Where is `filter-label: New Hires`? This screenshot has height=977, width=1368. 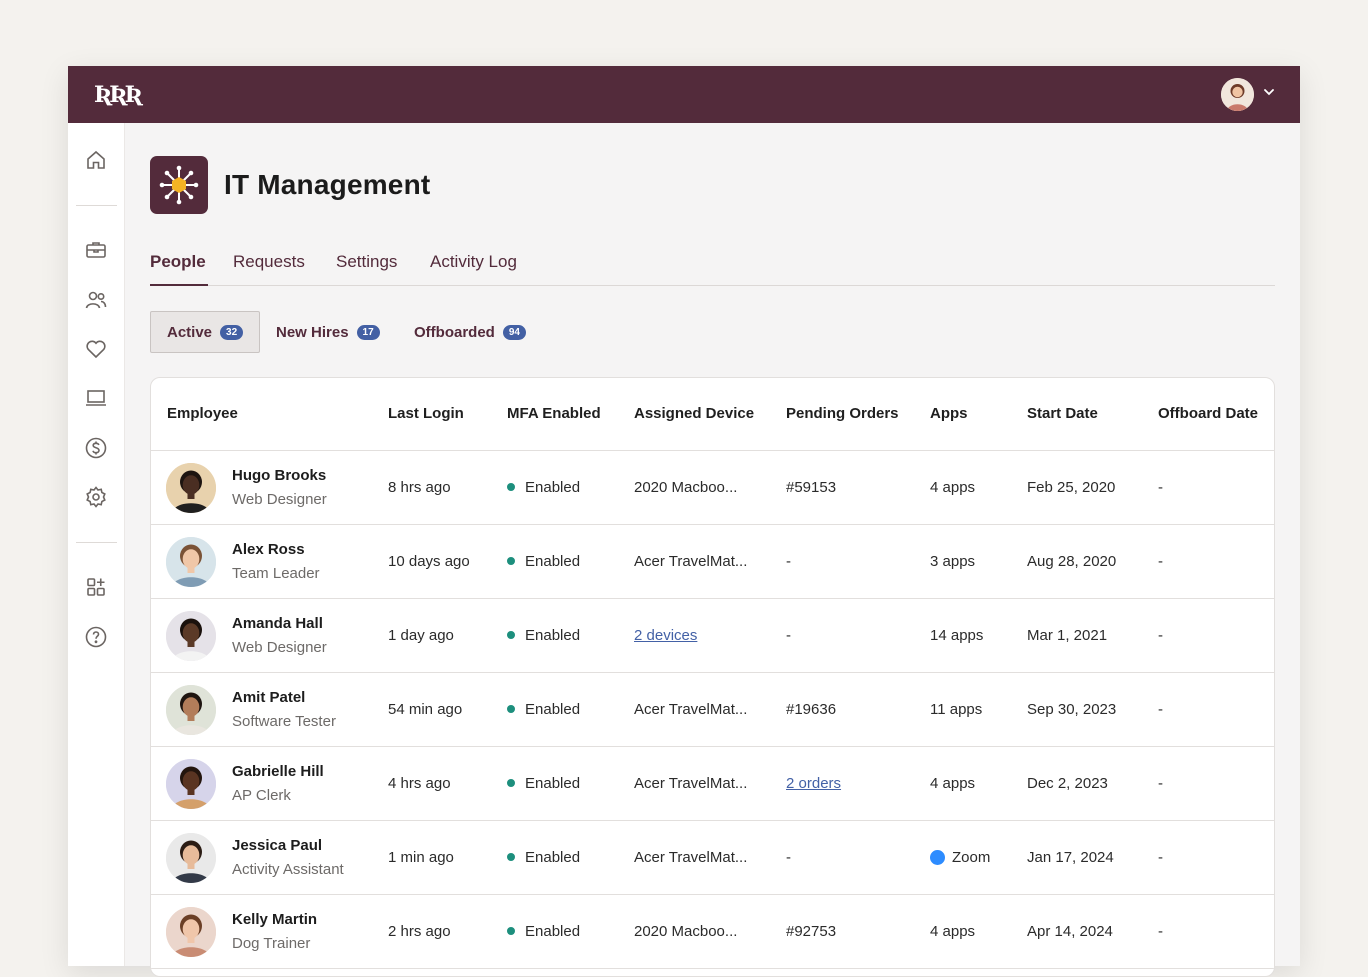 filter-label: New Hires is located at coordinates (312, 332).